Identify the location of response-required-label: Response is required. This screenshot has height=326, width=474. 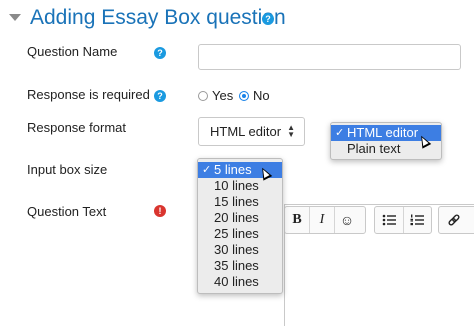
(88, 94).